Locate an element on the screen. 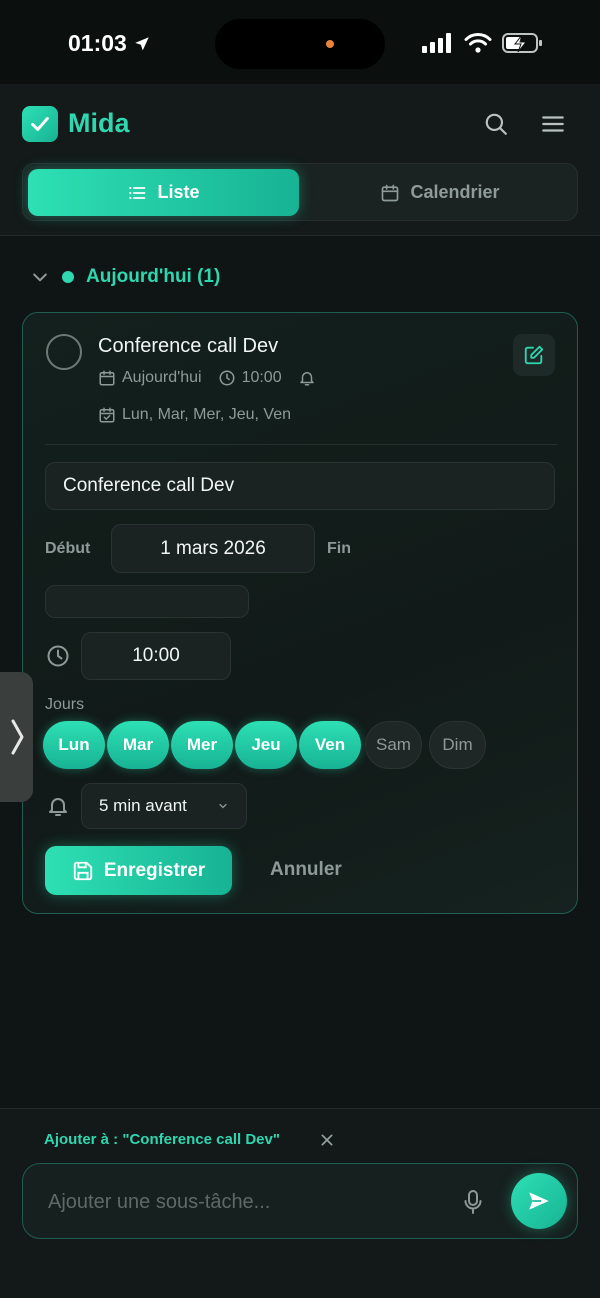  section-dot-icon is located at coordinates (68, 277).